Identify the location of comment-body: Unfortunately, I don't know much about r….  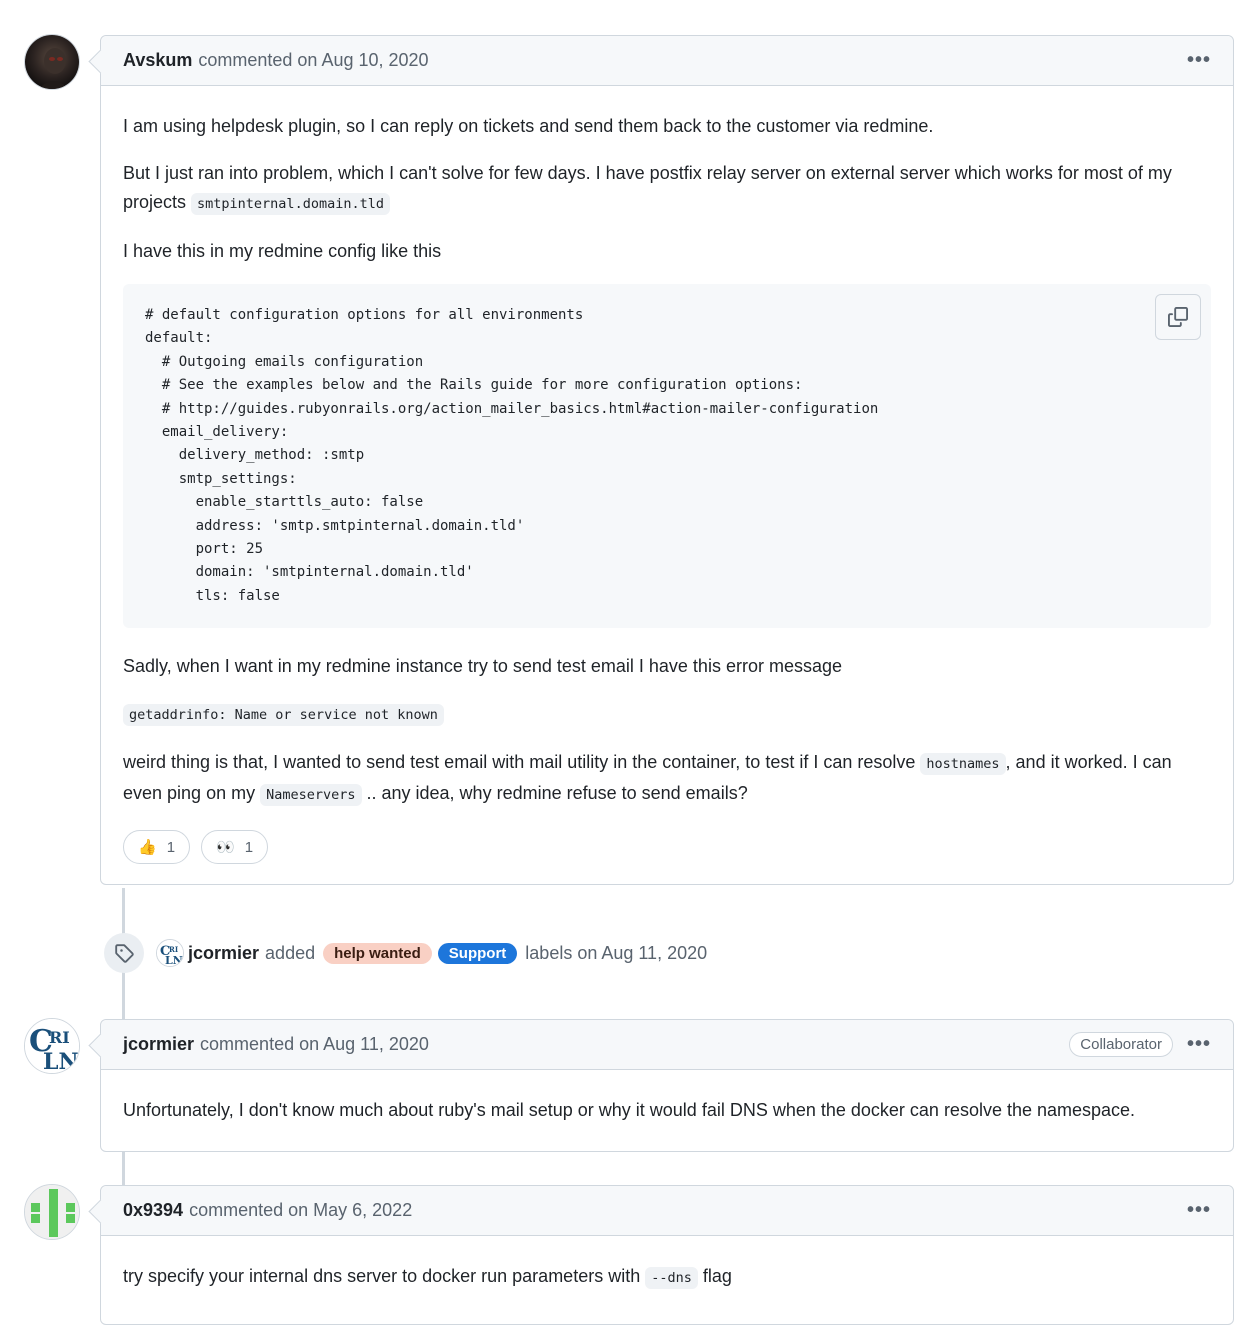
(667, 1110).